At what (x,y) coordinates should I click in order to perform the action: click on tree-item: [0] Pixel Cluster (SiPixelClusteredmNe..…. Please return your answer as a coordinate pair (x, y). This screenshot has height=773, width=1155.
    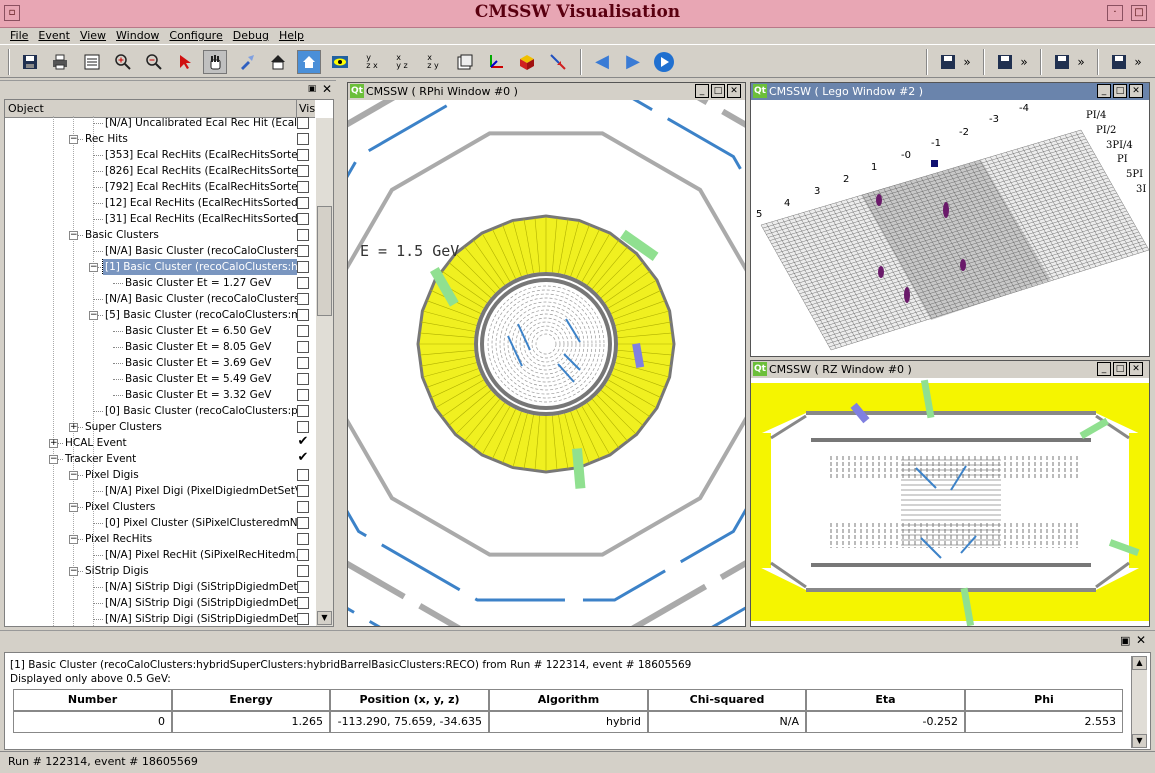
    Looking at the image, I should click on (151, 523).